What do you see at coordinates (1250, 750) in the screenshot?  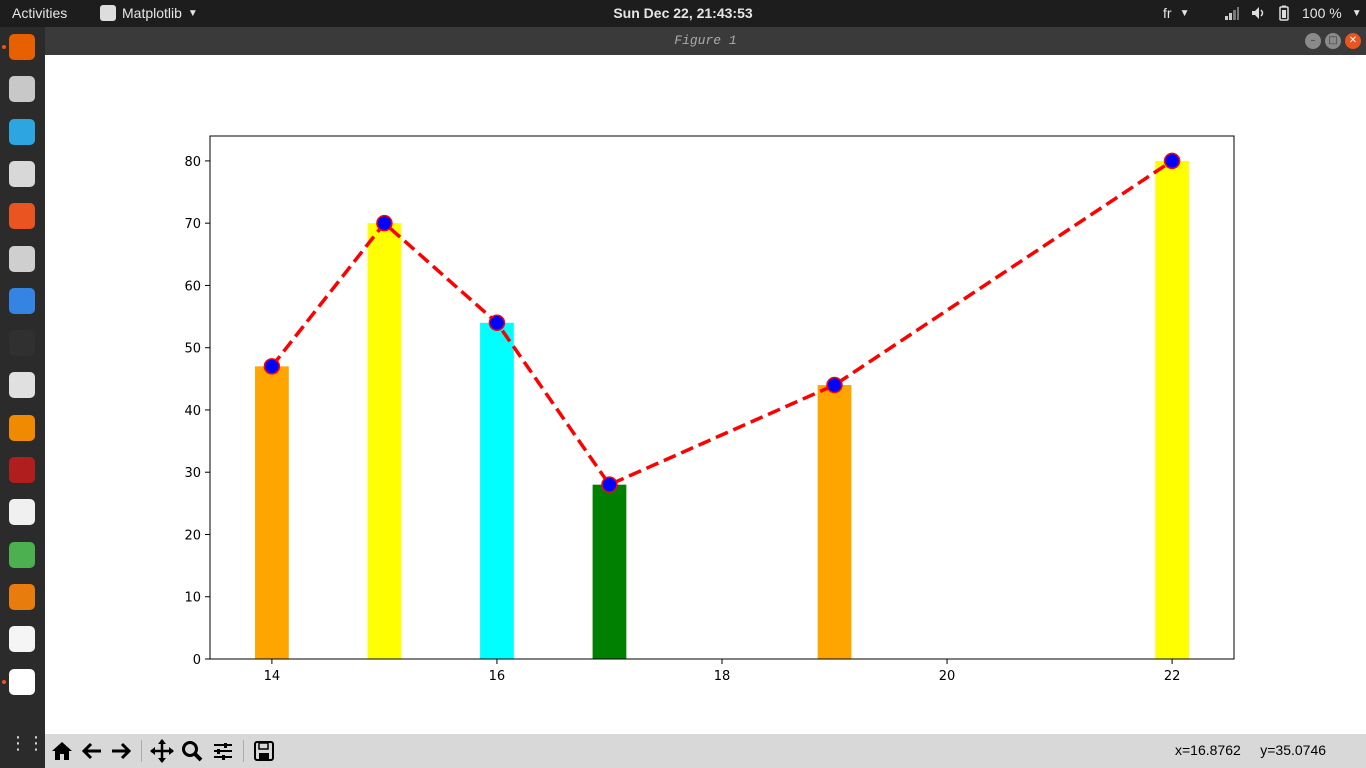 I see `cursor-coordinates: x=16.8762 y=35.0746` at bounding box center [1250, 750].